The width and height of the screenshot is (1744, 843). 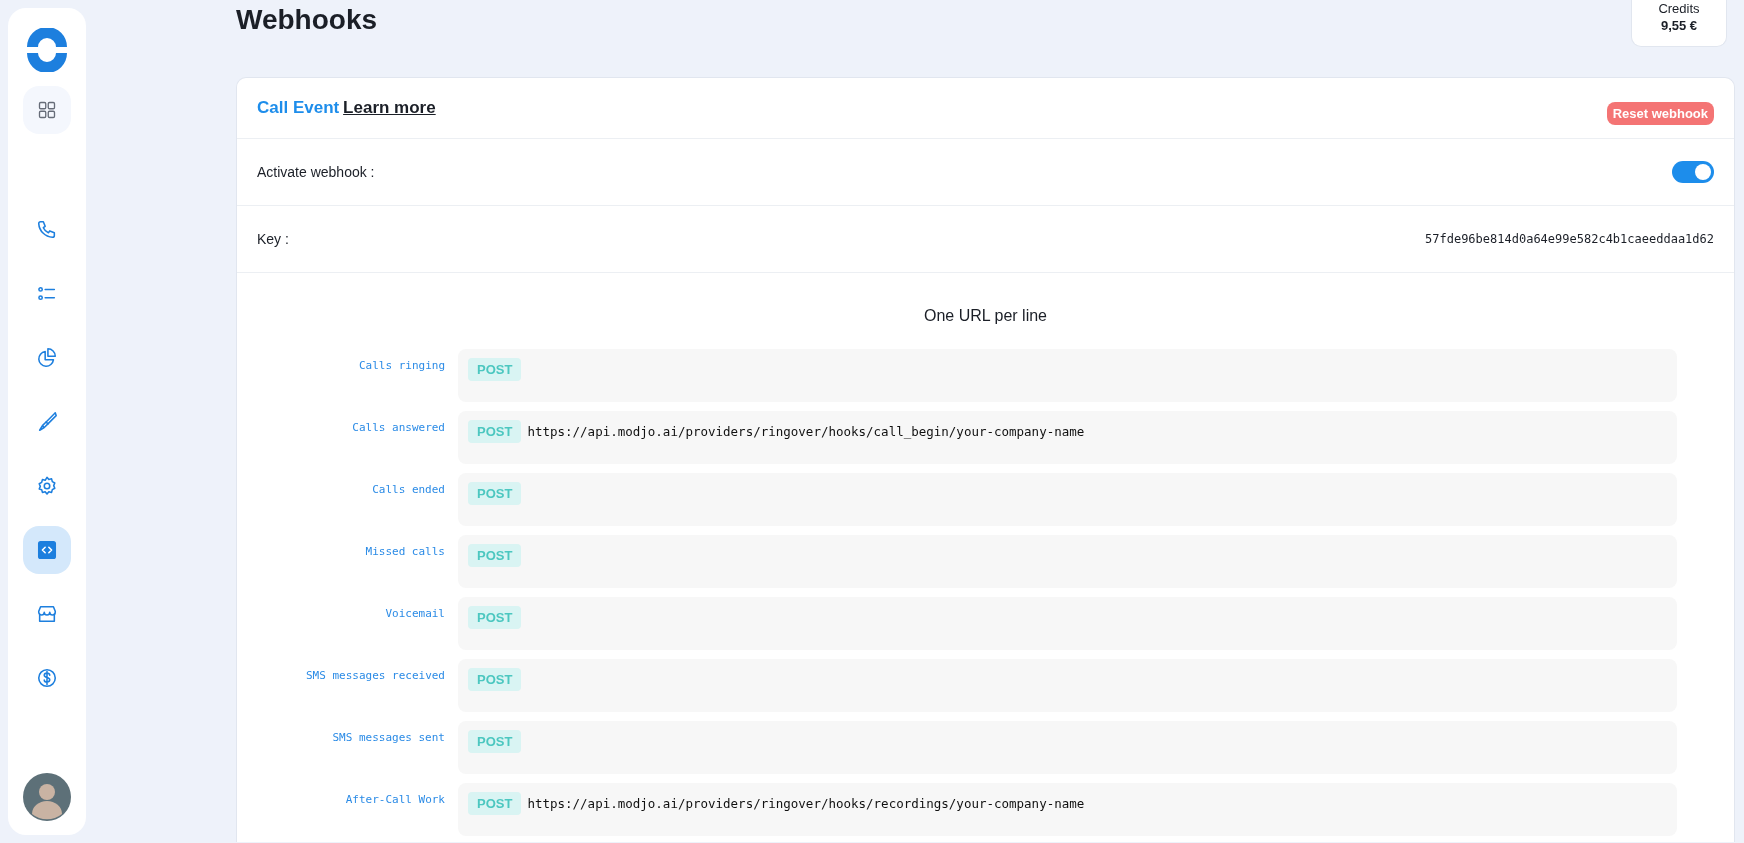 What do you see at coordinates (375, 675) in the screenshot?
I see `event-label: SMS messages received` at bounding box center [375, 675].